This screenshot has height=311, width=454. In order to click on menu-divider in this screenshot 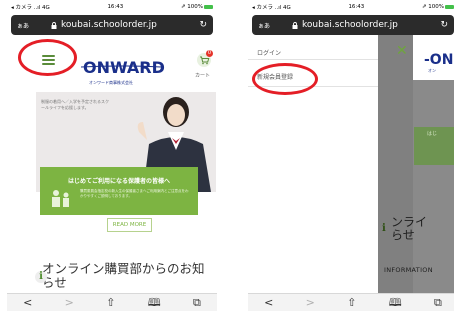, I will do `click(313, 59)`.